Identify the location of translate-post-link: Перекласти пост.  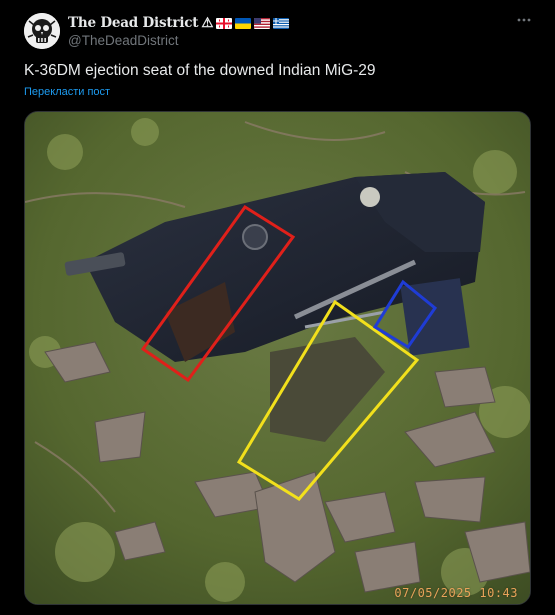
(67, 92).